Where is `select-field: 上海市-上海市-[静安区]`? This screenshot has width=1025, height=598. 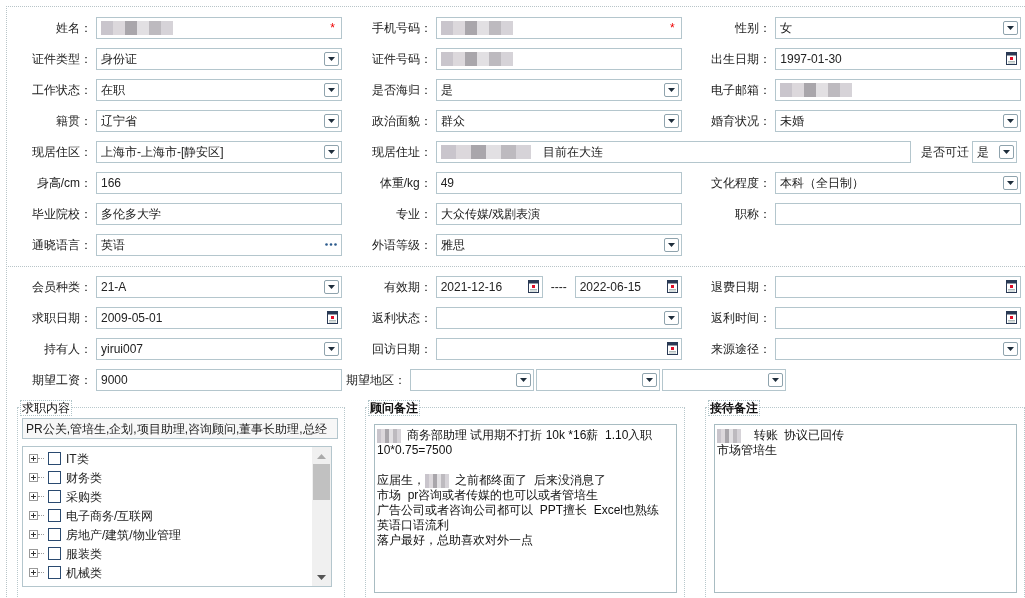
select-field: 上海市-上海市-[静安区] is located at coordinates (219, 151).